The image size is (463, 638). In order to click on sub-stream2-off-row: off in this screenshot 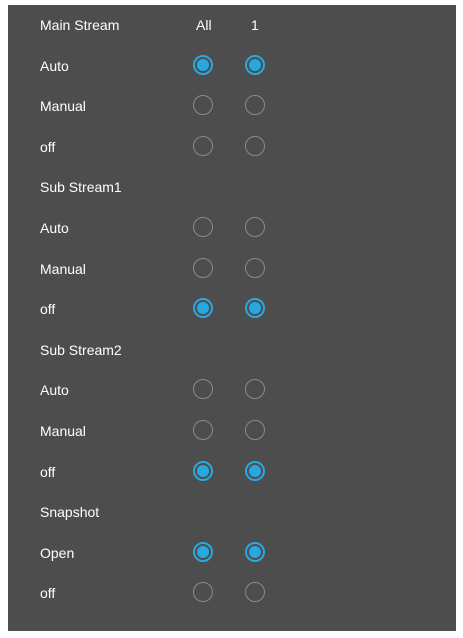, I will do `click(232, 472)`.